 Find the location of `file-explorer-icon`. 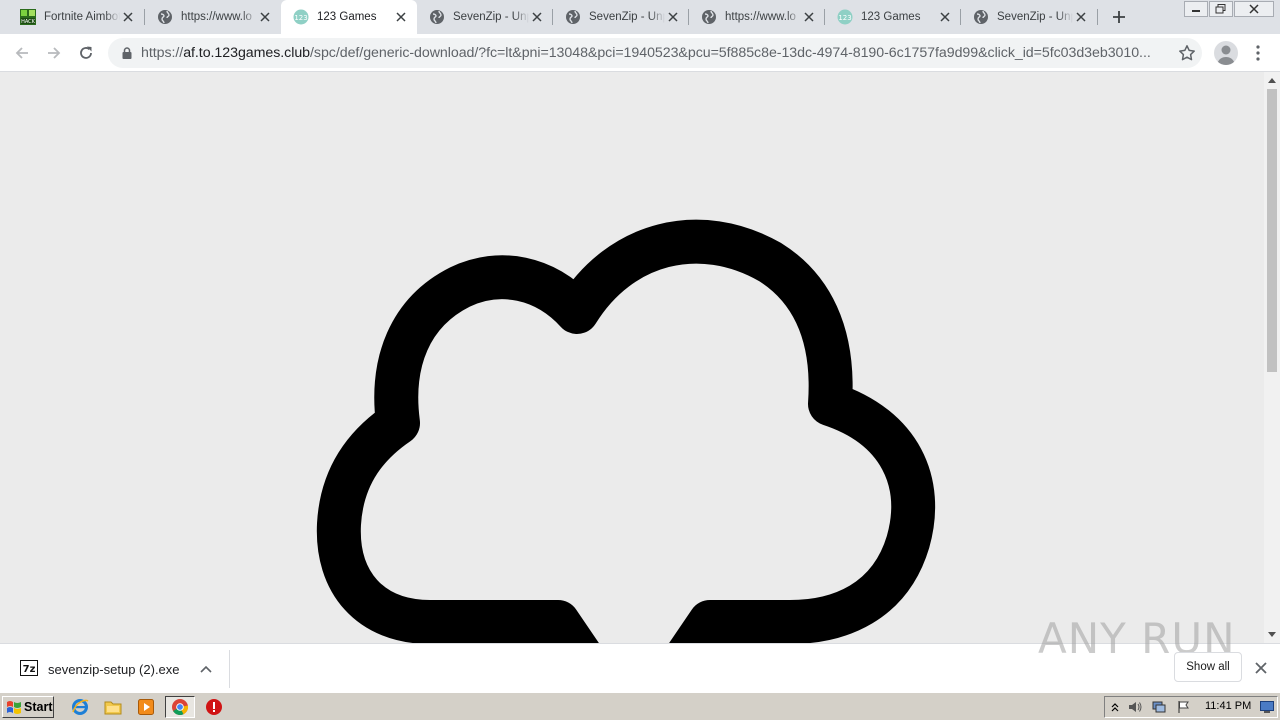

file-explorer-icon is located at coordinates (113, 707).